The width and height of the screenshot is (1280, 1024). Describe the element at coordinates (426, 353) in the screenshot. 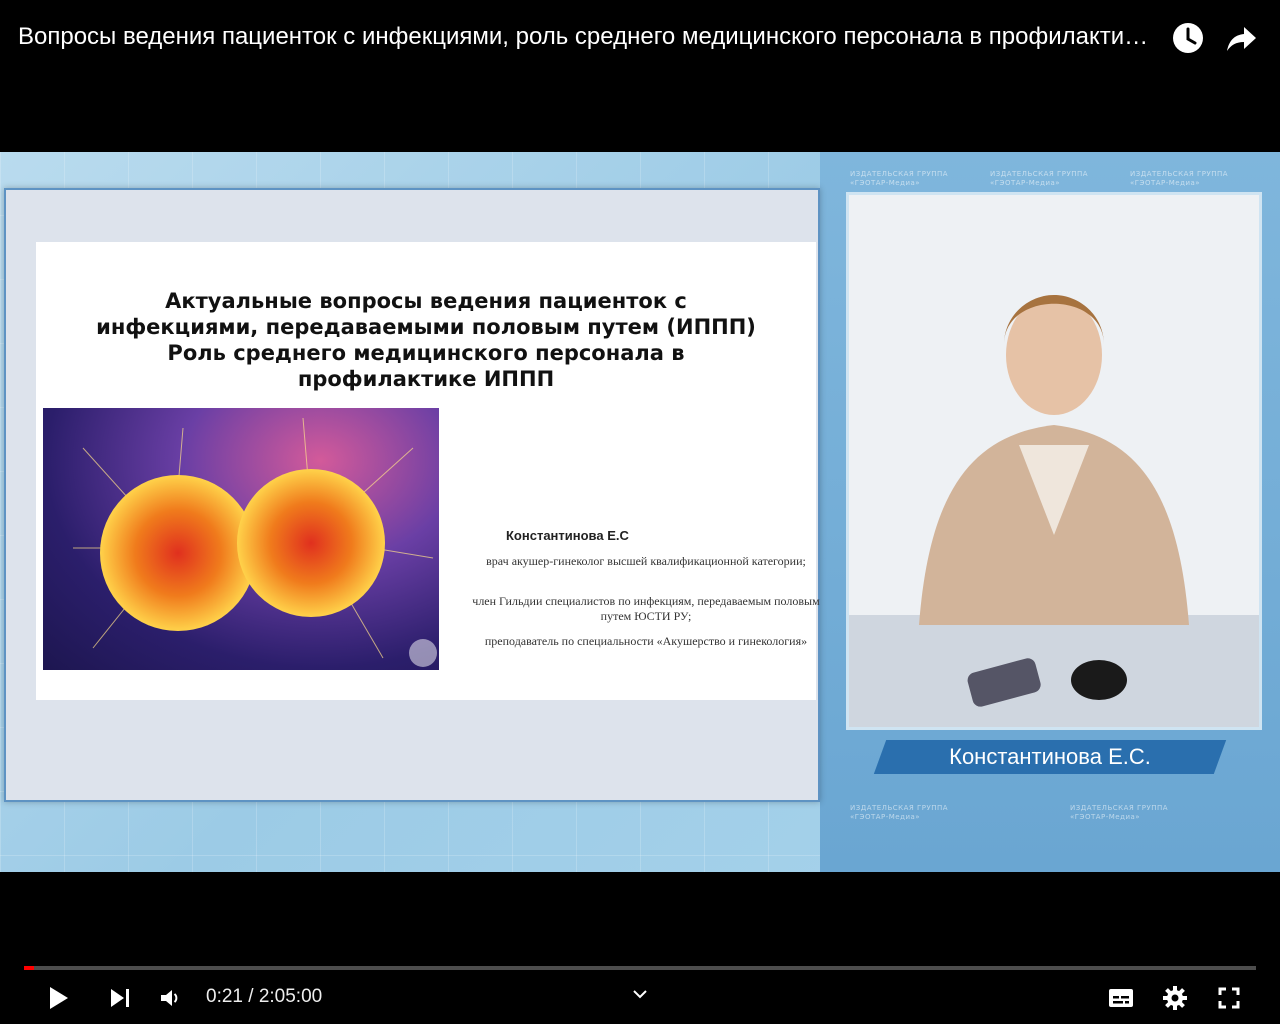

I see `slide-title-line: Роль среднего медицинского персонала в` at that location.